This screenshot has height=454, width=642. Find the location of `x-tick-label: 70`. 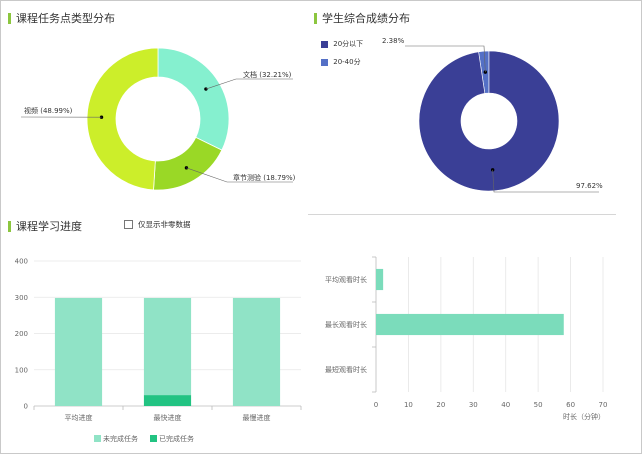

x-tick-label: 70 is located at coordinates (603, 405).